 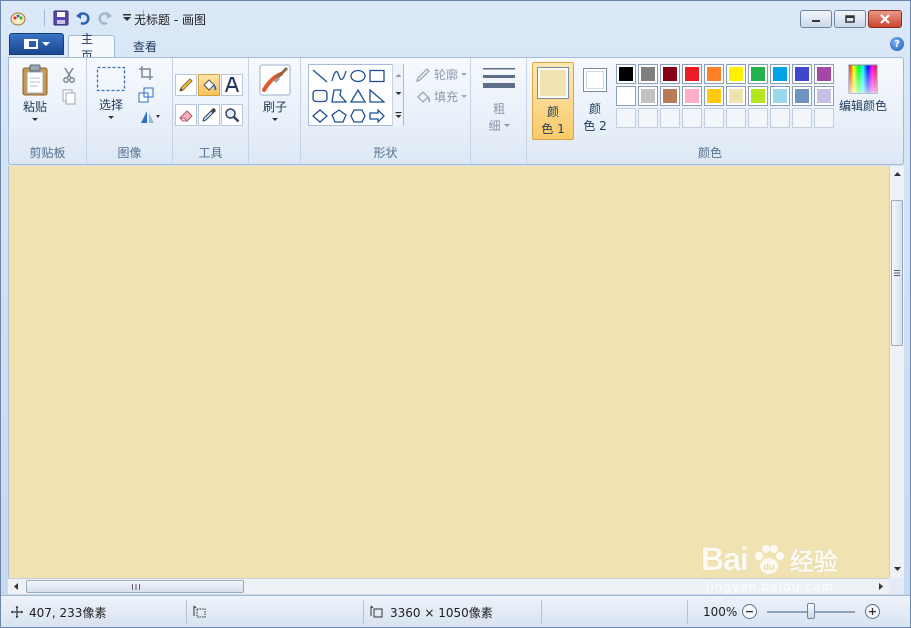 What do you see at coordinates (111, 92) in the screenshot?
I see `select-button: 选择` at bounding box center [111, 92].